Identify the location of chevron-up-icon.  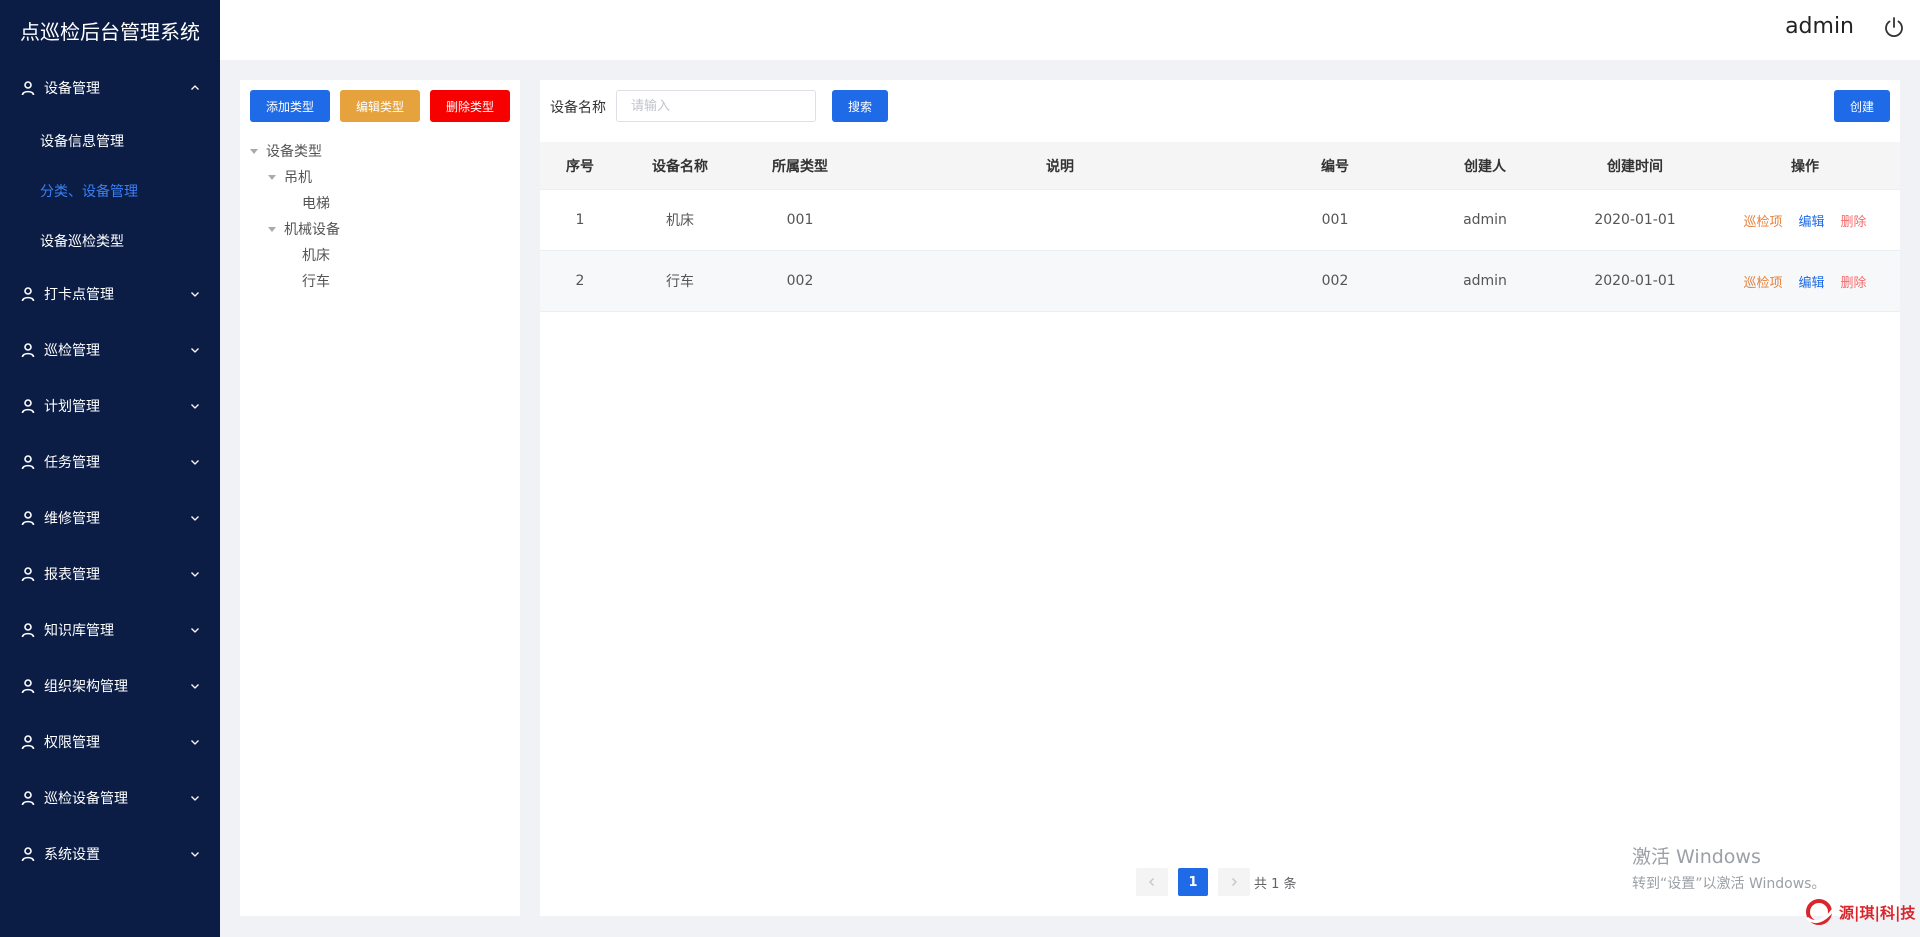
(195, 87).